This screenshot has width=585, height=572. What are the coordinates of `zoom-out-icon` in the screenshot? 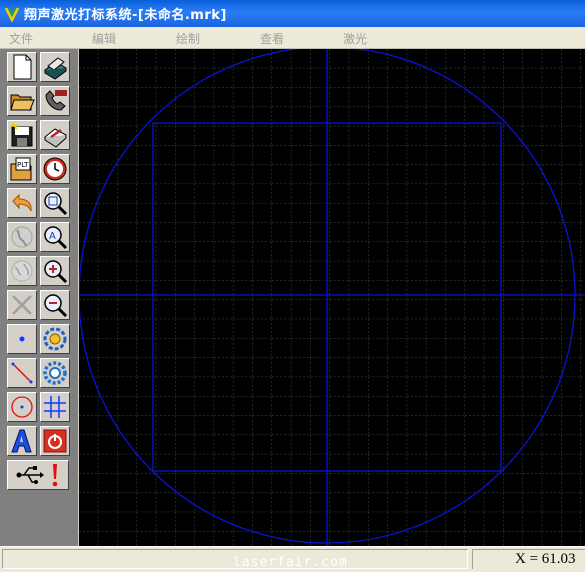 It's located at (56, 306).